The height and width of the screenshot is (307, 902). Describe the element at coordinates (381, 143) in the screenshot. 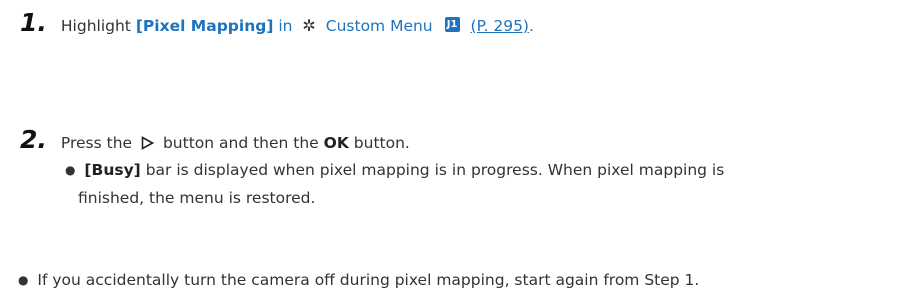

I see `button-end-text: button.` at that location.